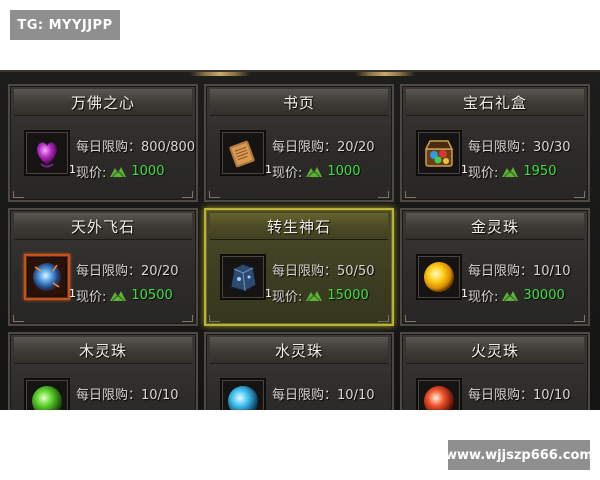 Image resolution: width=600 pixels, height=480 pixels. What do you see at coordinates (495, 371) in the screenshot?
I see `shop-item-card: 火灵珠 每日限购：10/10` at bounding box center [495, 371].